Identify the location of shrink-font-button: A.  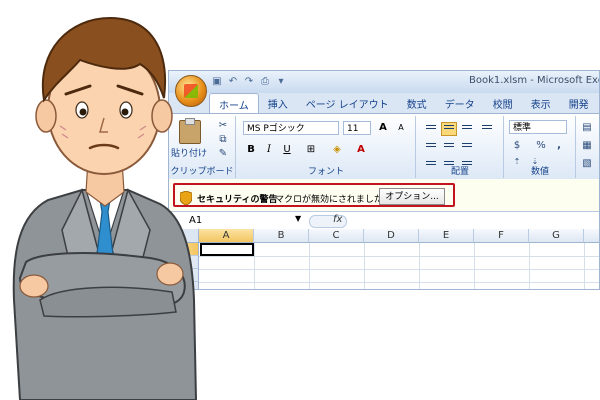
(401, 128).